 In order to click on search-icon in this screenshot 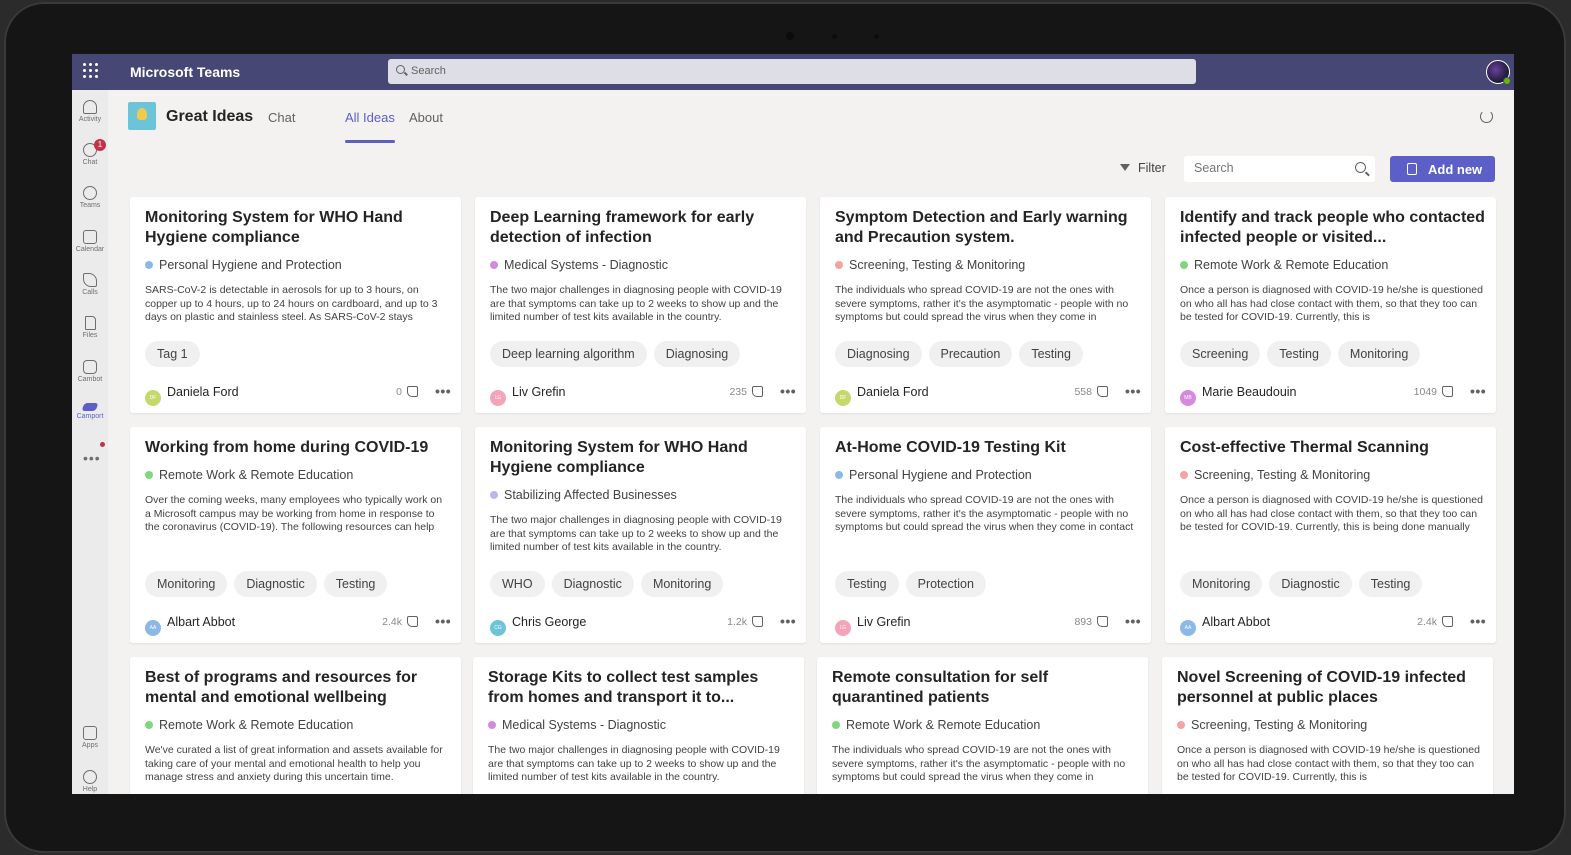, I will do `click(1360, 167)`.